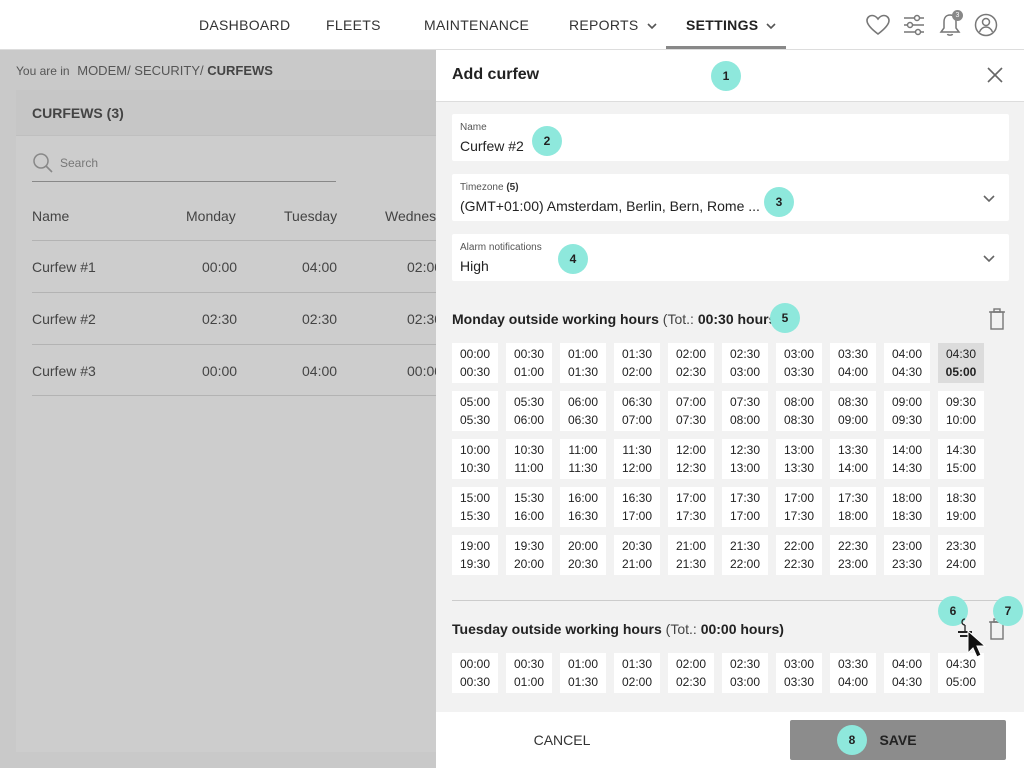 The width and height of the screenshot is (1024, 768). I want to click on time-slot: 14:30 15:00, so click(961, 459).